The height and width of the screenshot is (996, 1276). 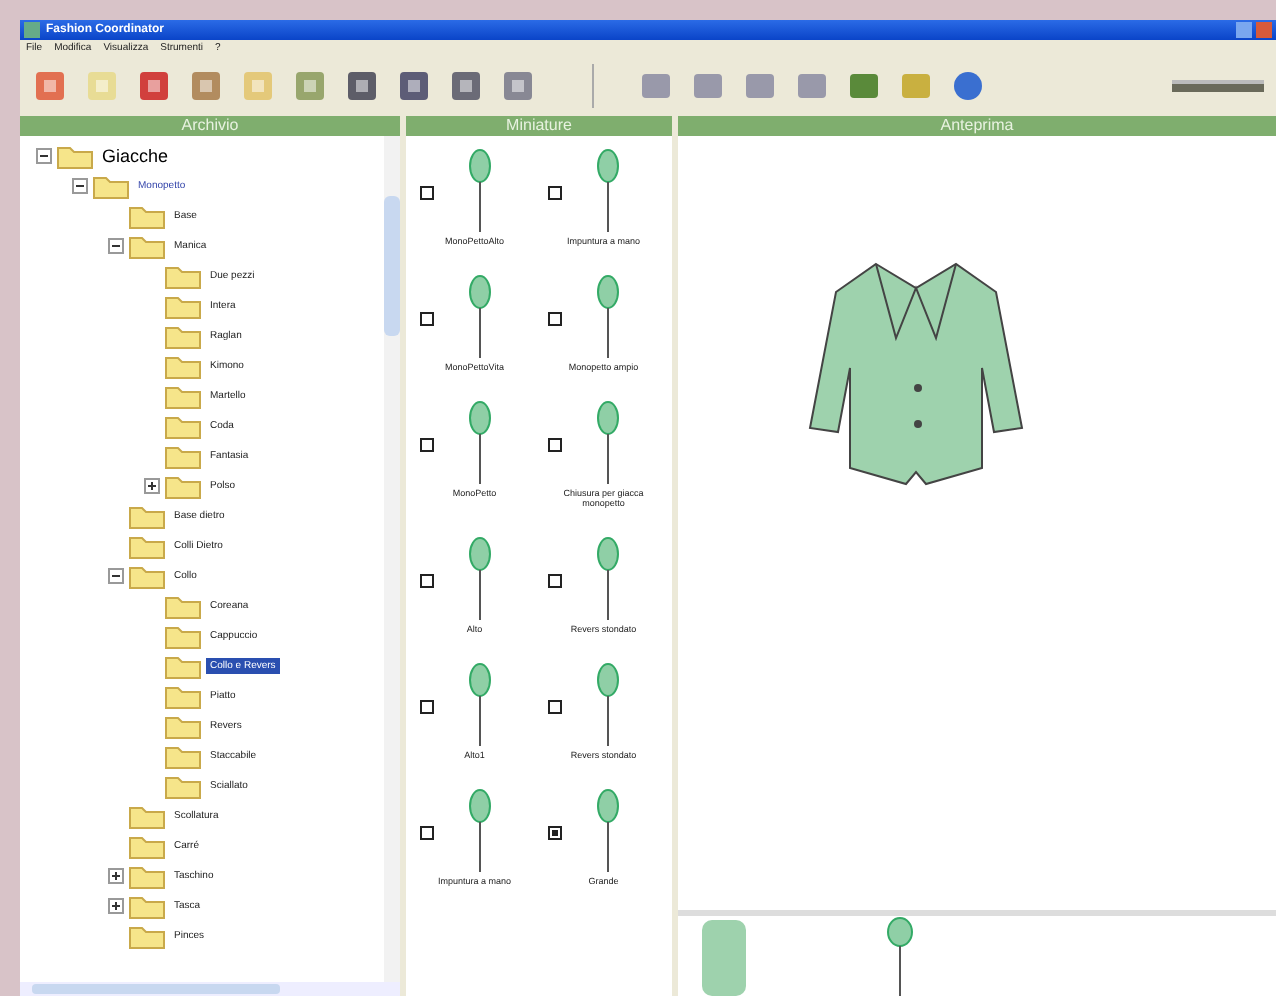 I want to click on window-controls-icon, so click(x=1254, y=30).